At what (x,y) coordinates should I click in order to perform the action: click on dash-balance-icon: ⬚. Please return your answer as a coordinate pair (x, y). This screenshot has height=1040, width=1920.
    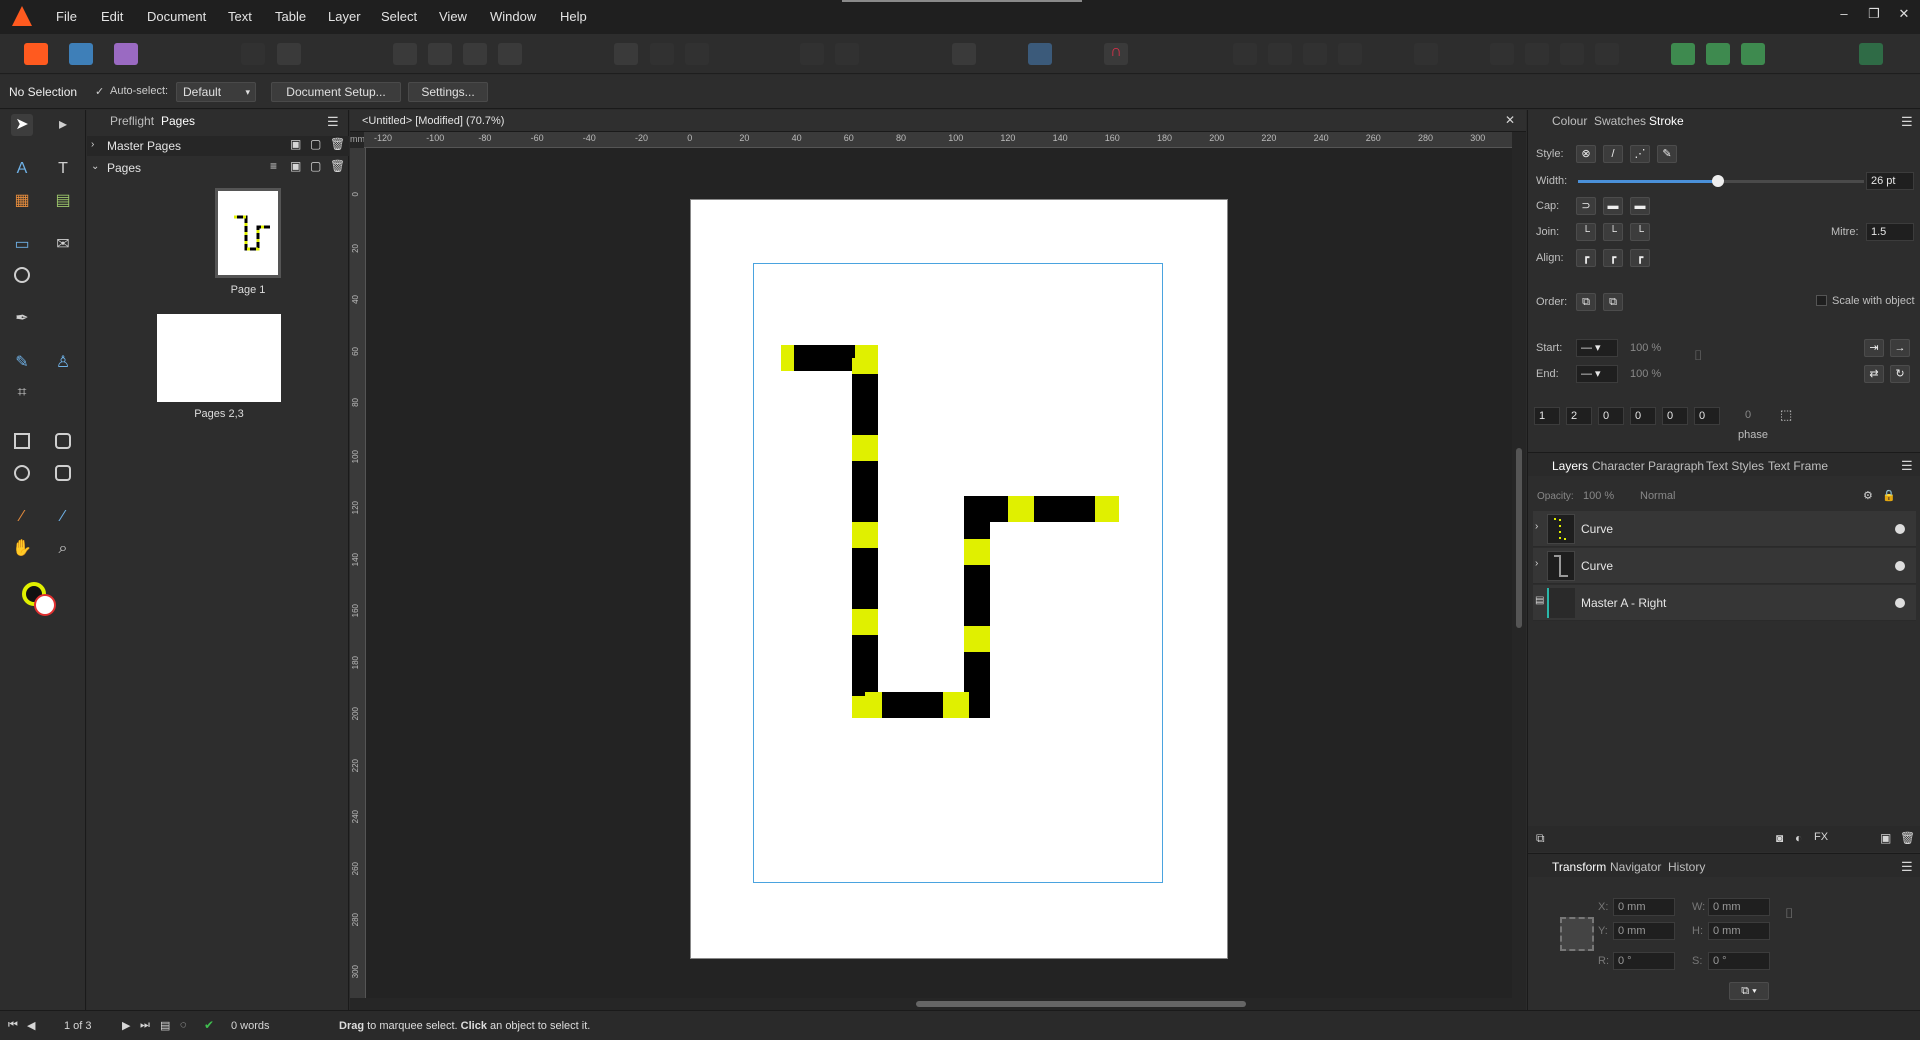
    Looking at the image, I should click on (1786, 415).